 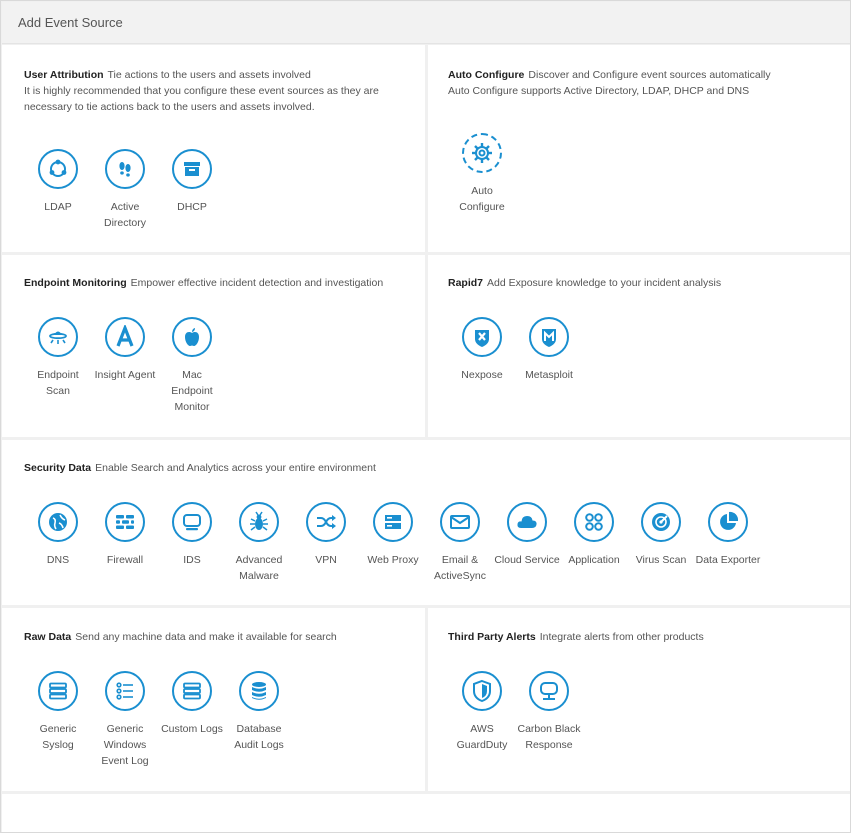 What do you see at coordinates (482, 337) in the screenshot?
I see `nexpose-icon` at bounding box center [482, 337].